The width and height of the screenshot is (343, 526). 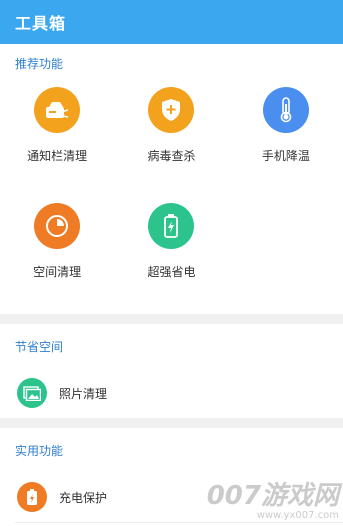 What do you see at coordinates (57, 140) in the screenshot?
I see `tool-notification-clean: 通知栏清理` at bounding box center [57, 140].